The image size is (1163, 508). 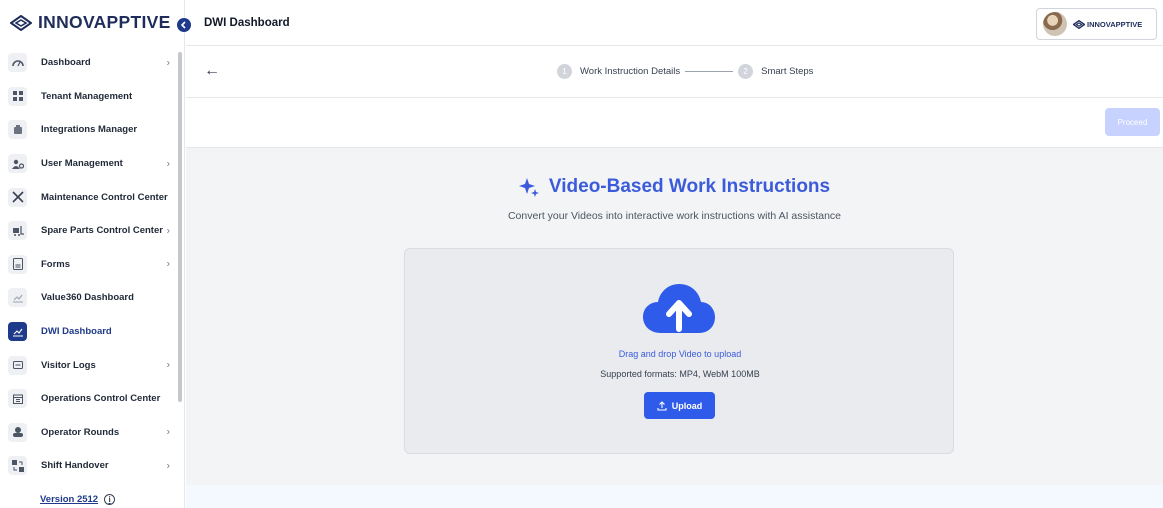 I want to click on tenant-brand: INNOVAPPTIVE, so click(x=1108, y=24).